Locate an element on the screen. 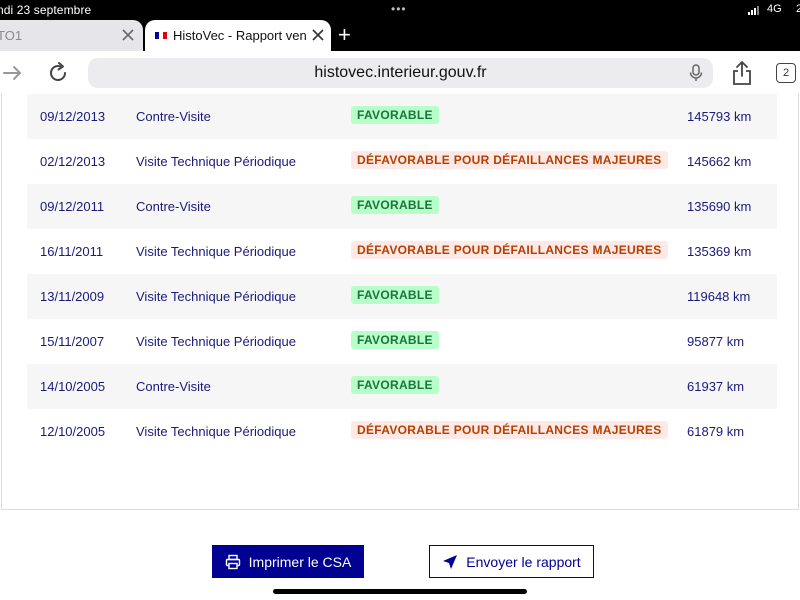 This screenshot has width=800, height=600. inspection-date: 13/11/2009 is located at coordinates (72, 296).